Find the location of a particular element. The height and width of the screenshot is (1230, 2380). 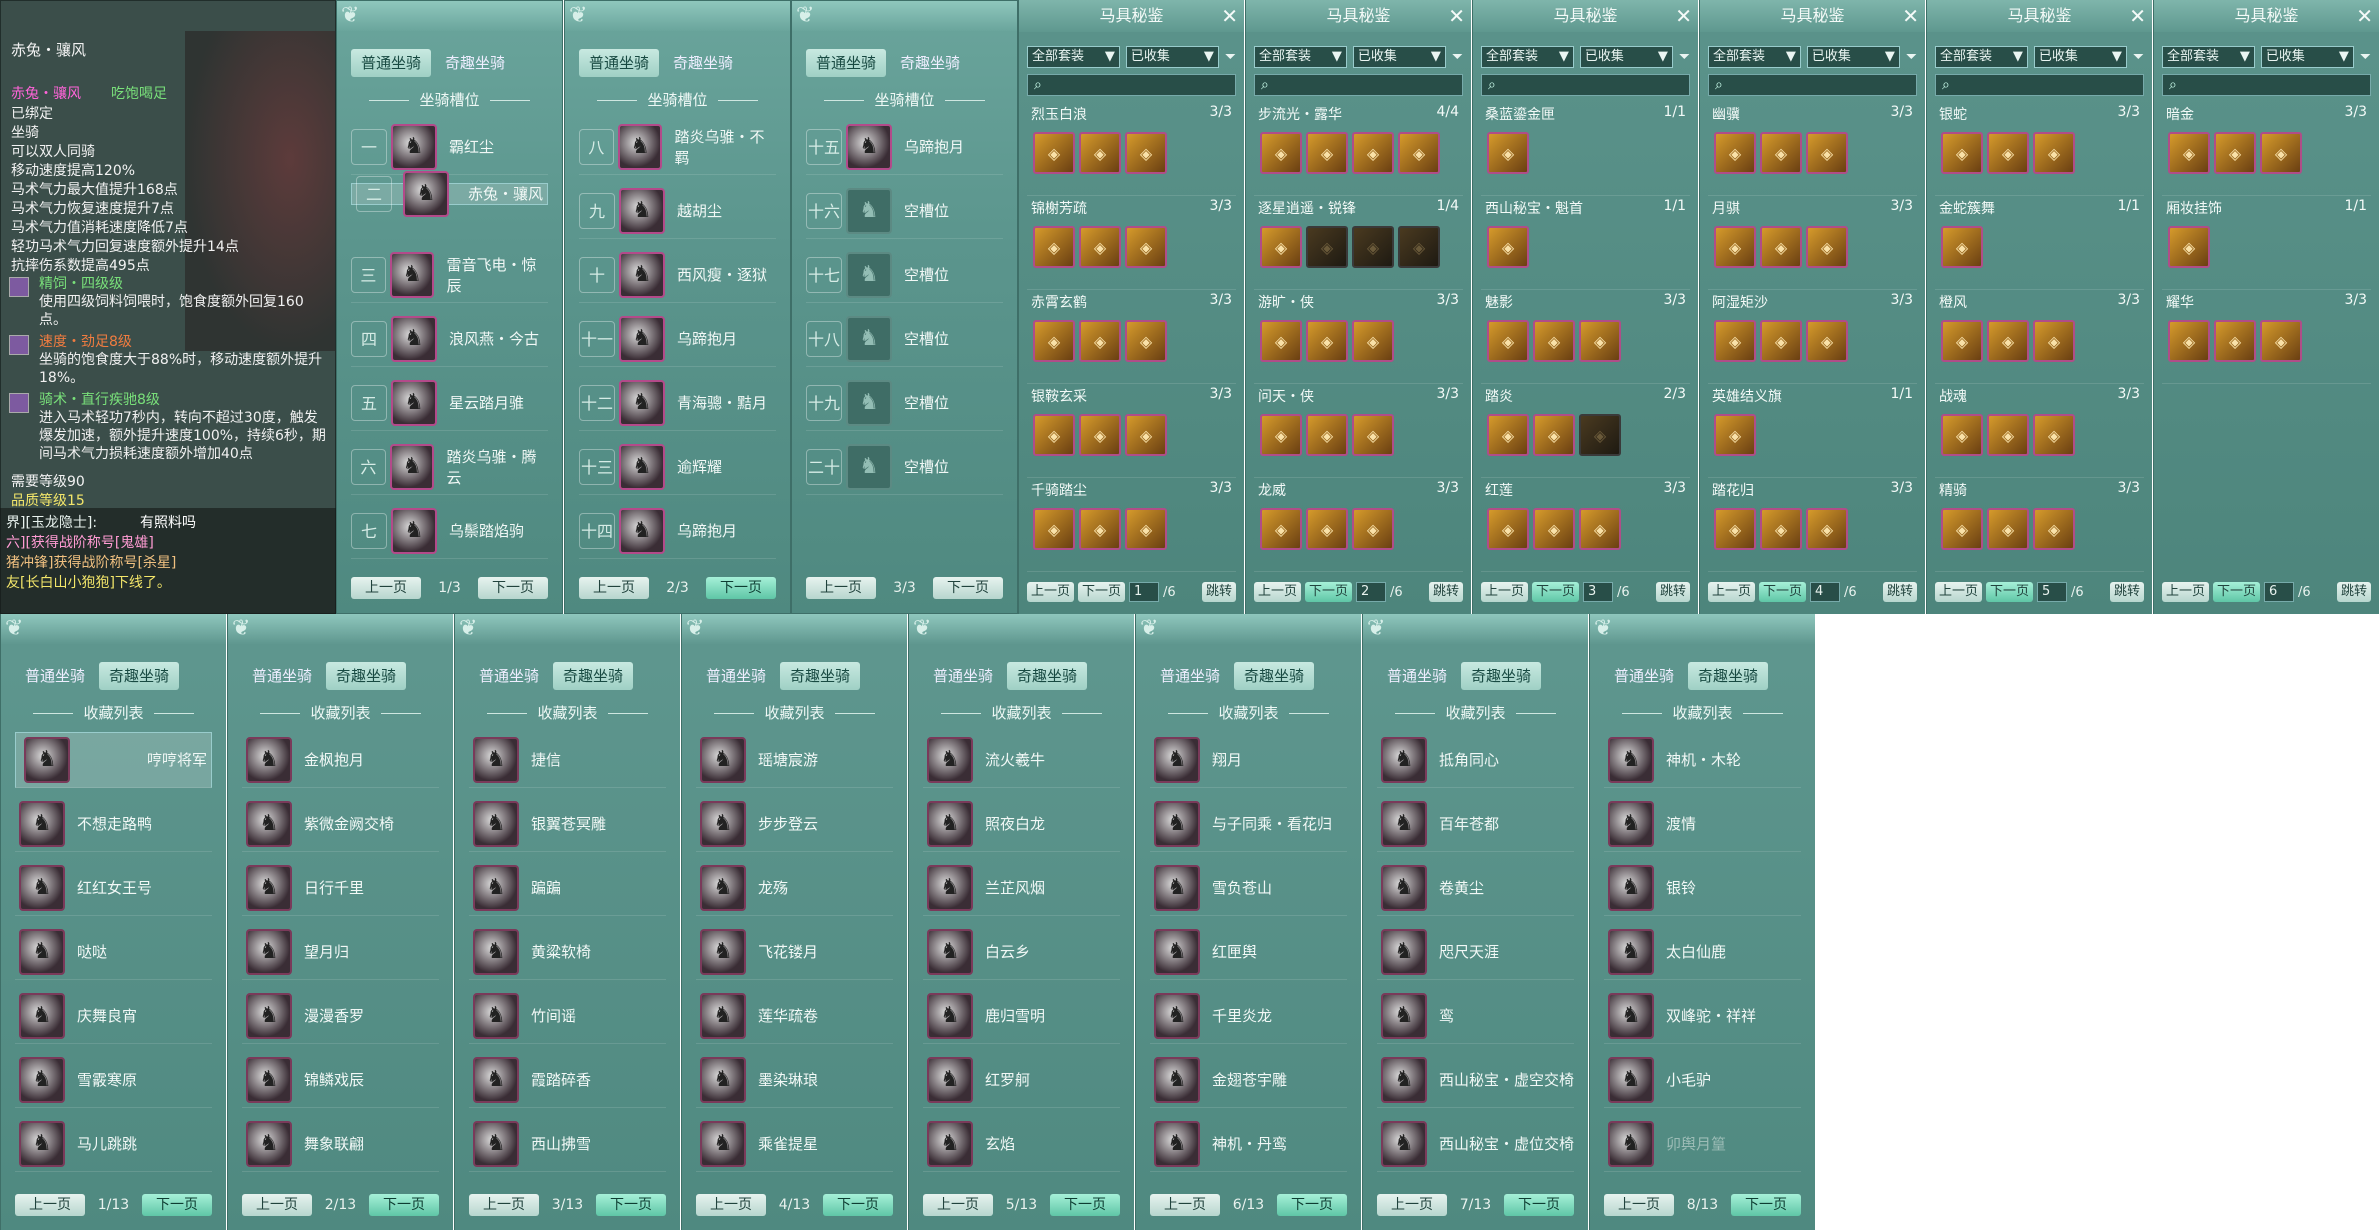

favorite-mount-row: ♞ 与子同乘・看花归 is located at coordinates (1248, 824).